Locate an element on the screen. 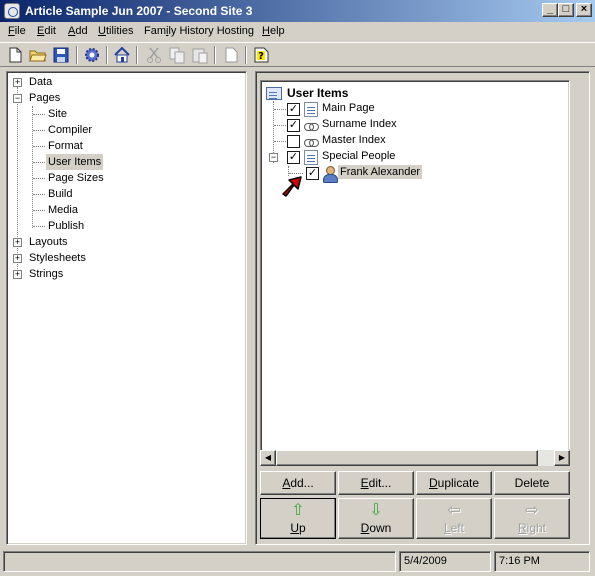  user-item-label: Main Page is located at coordinates (348, 108).